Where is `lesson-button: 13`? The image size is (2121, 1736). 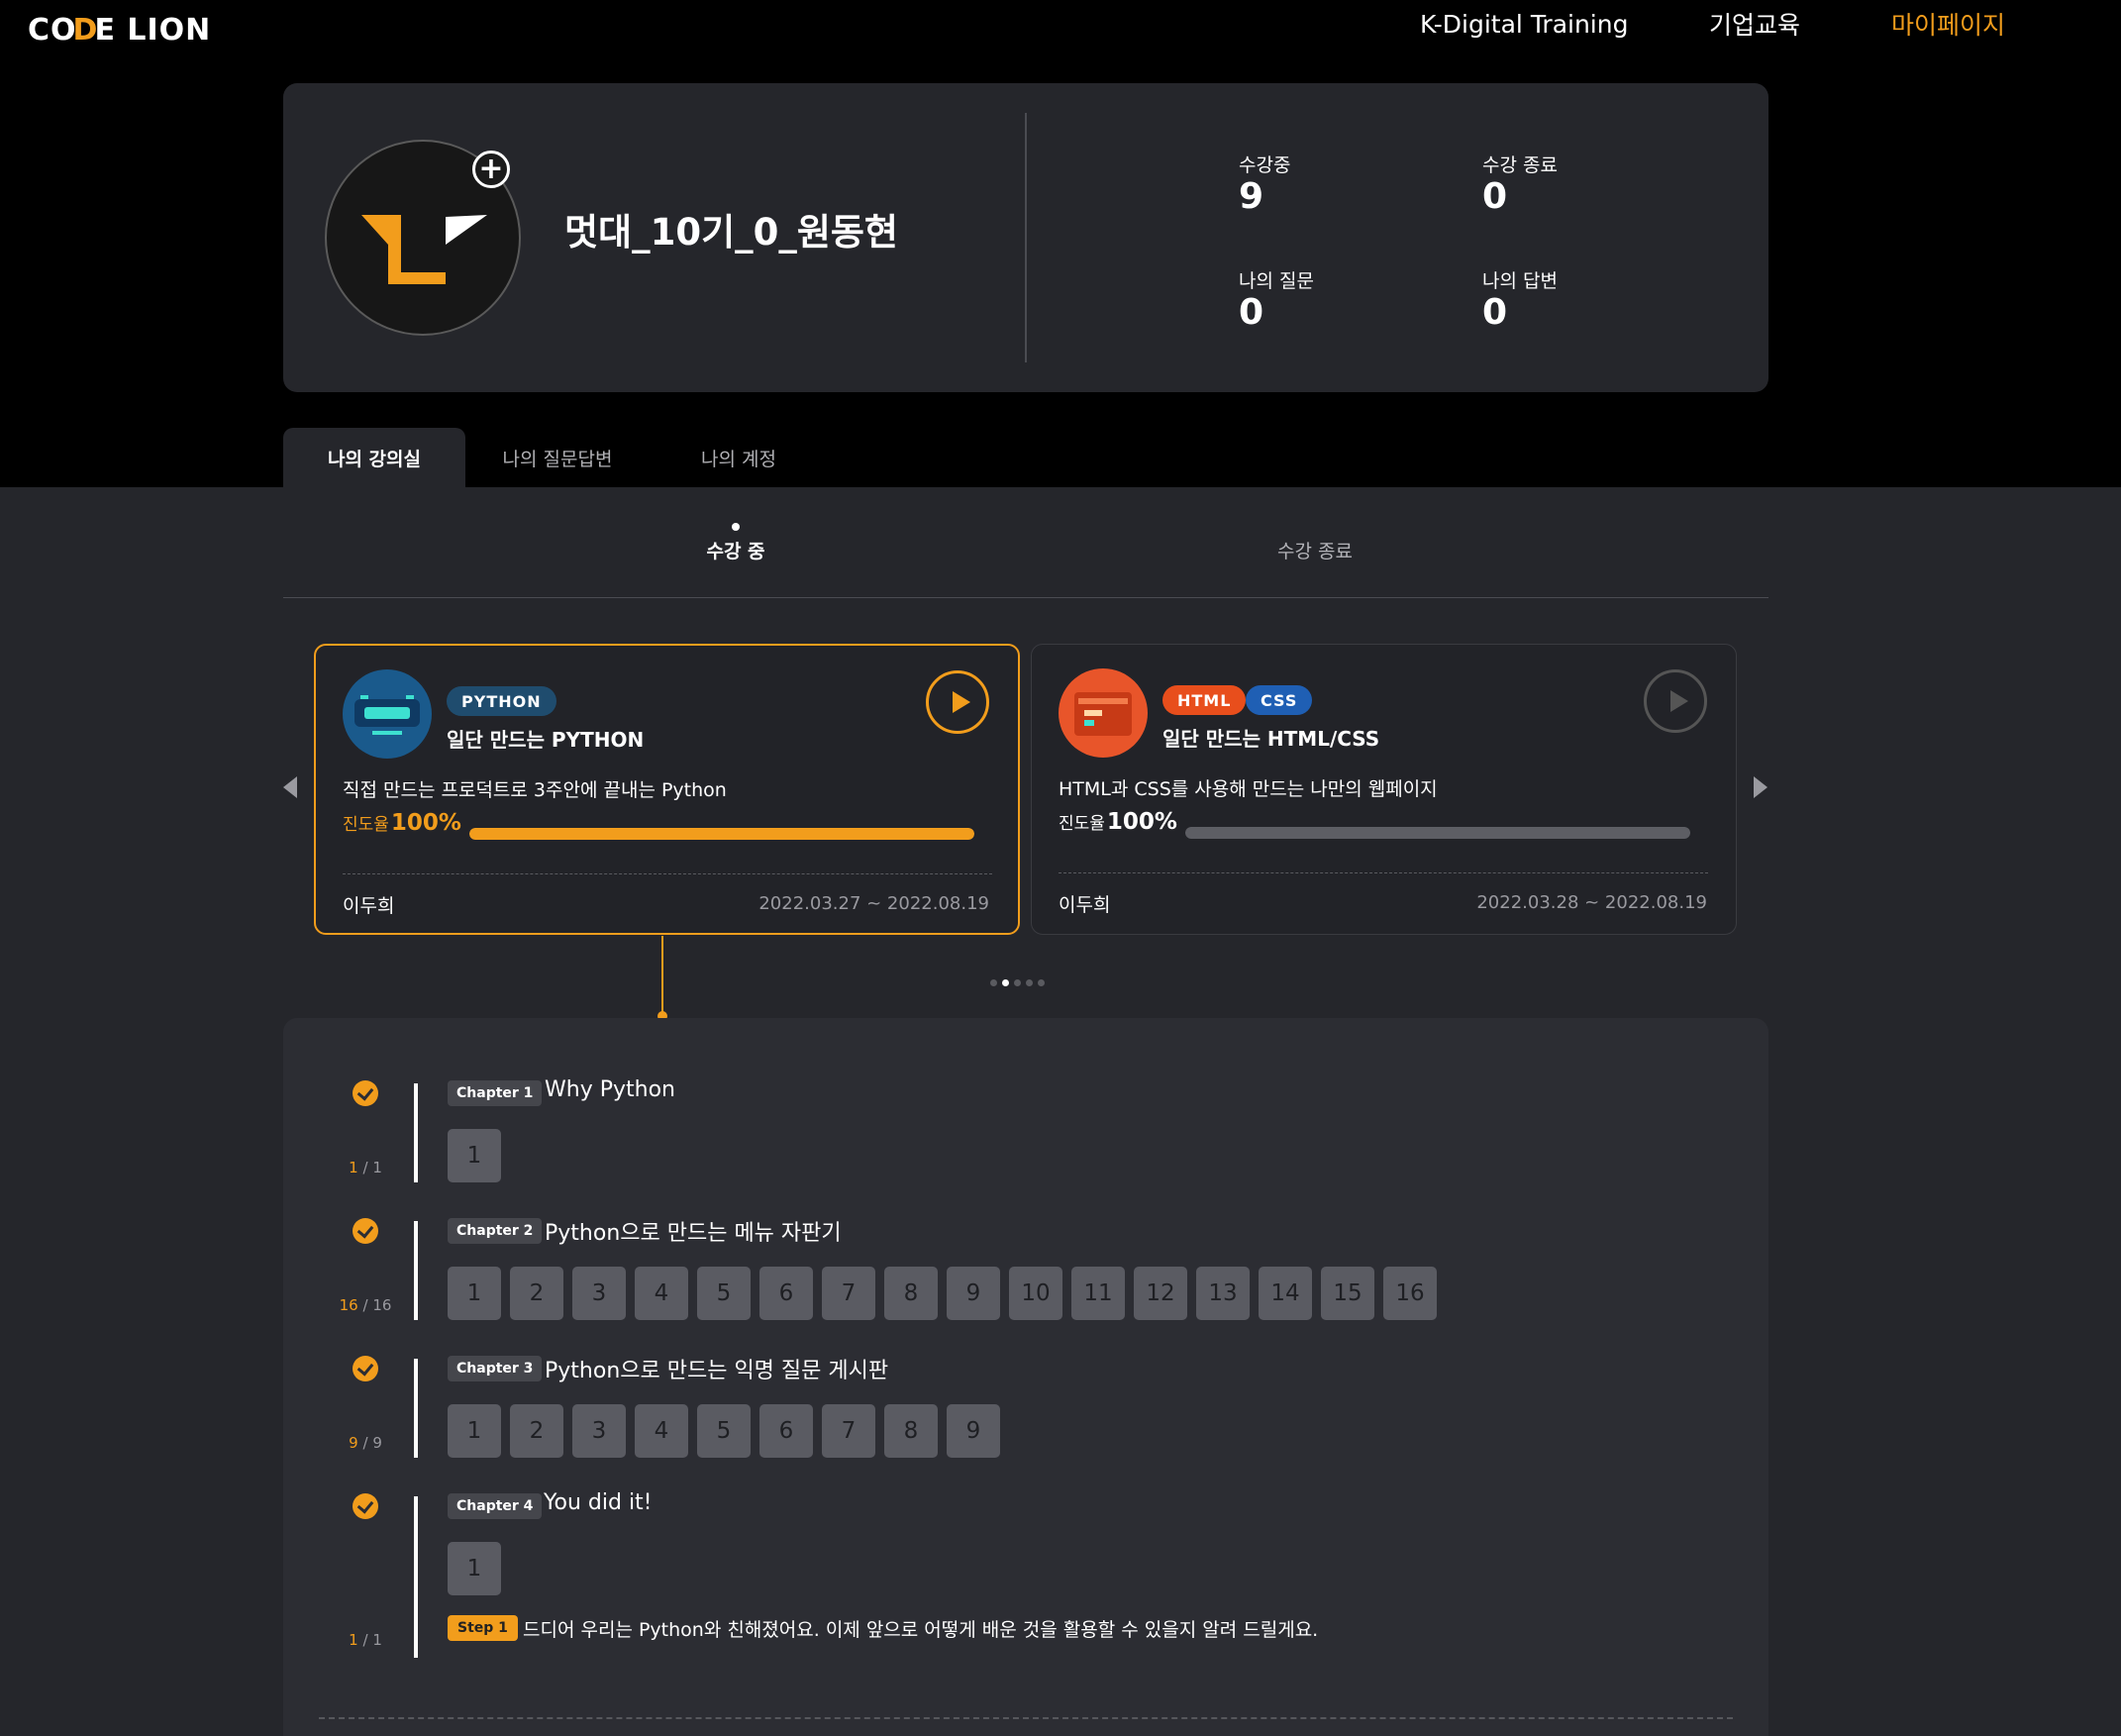 lesson-button: 13 is located at coordinates (1223, 1293).